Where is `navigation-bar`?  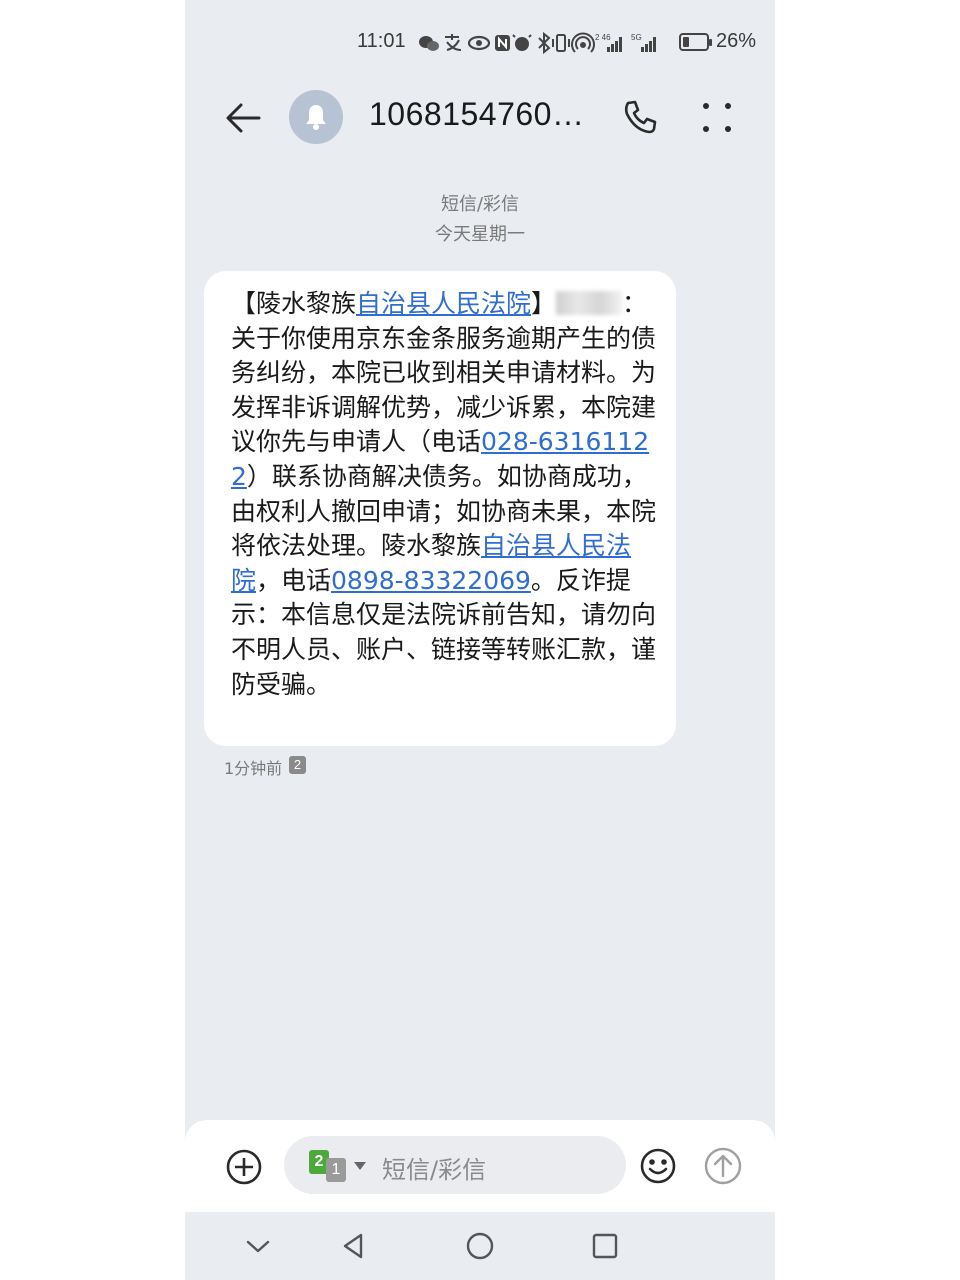
navigation-bar is located at coordinates (480, 1246).